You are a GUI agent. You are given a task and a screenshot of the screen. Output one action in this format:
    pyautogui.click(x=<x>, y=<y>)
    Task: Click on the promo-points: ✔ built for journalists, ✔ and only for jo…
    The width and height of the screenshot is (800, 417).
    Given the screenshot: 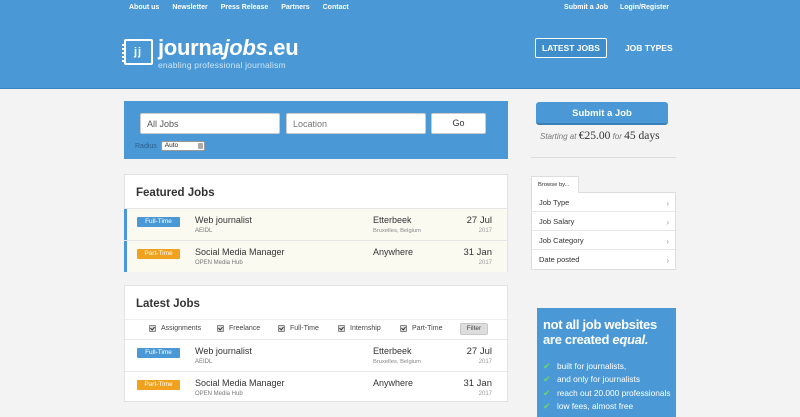 What is the action you would take?
    pyautogui.click(x=609, y=386)
    